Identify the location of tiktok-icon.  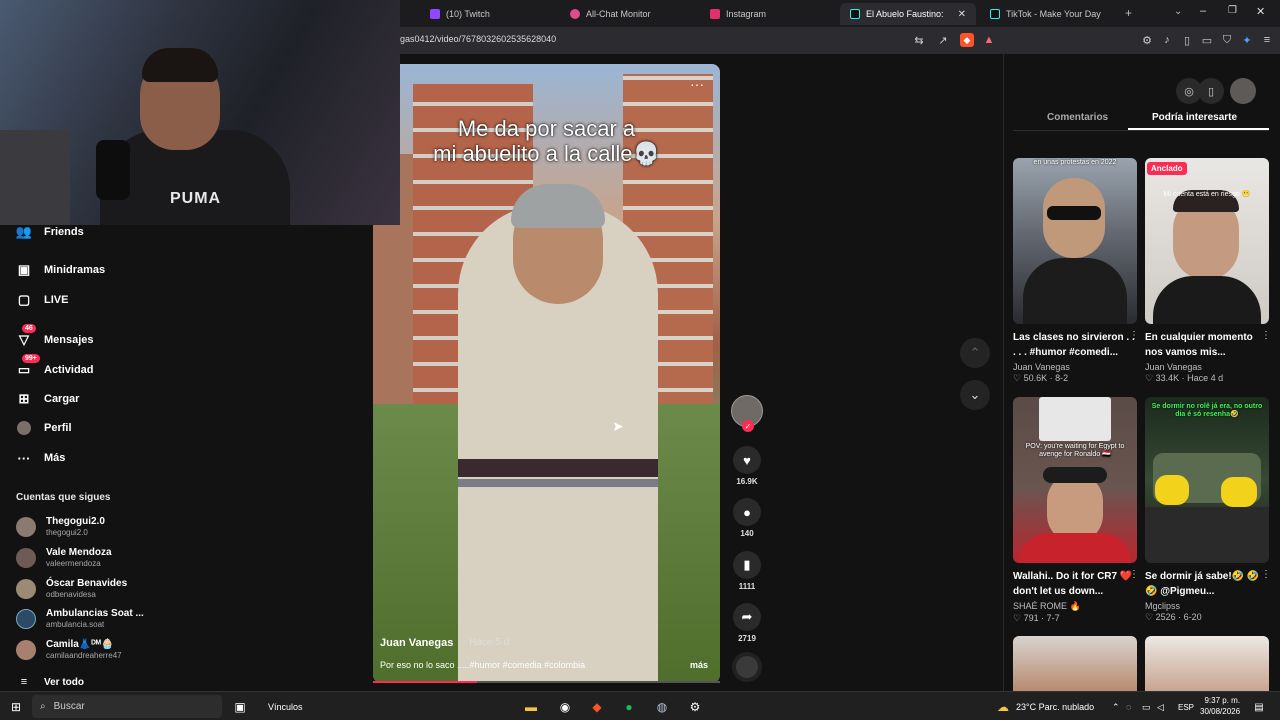
(995, 14).